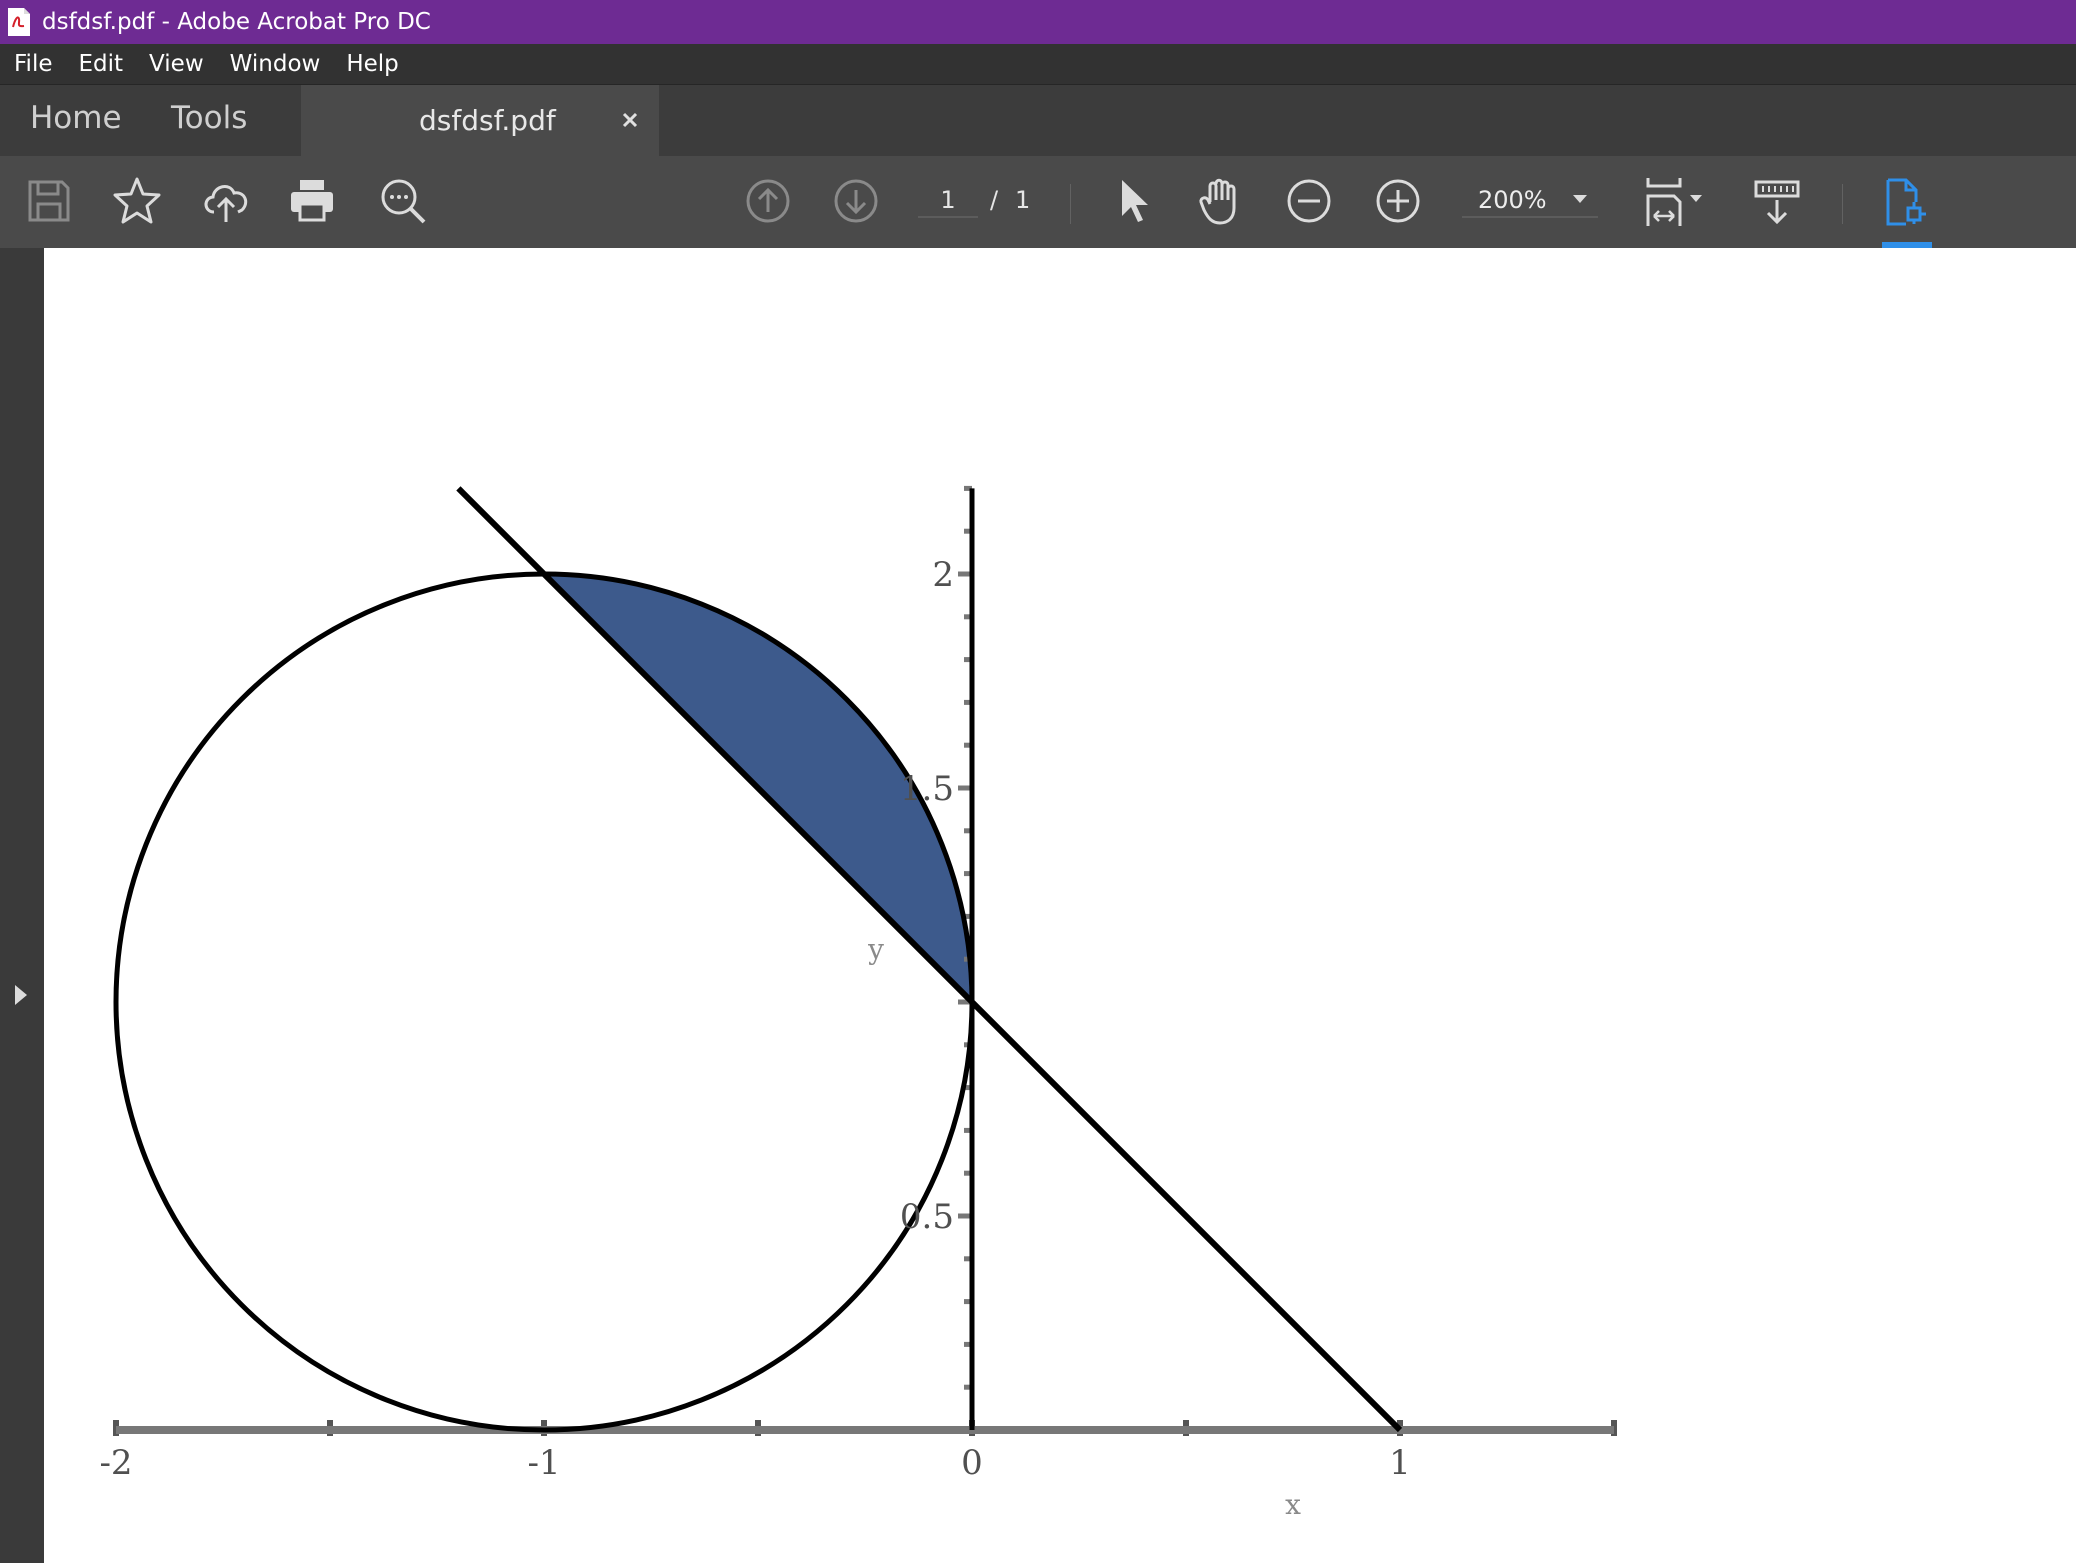  What do you see at coordinates (927, 1217) in the screenshot?
I see `y-tick-label: 0.5` at bounding box center [927, 1217].